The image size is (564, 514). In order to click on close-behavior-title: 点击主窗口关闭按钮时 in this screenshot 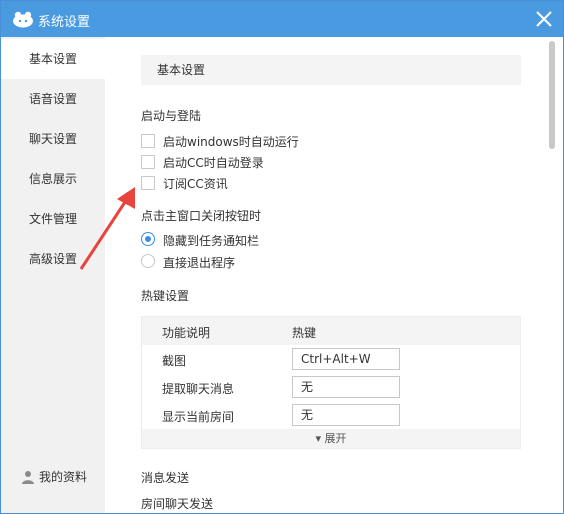, I will do `click(201, 216)`.